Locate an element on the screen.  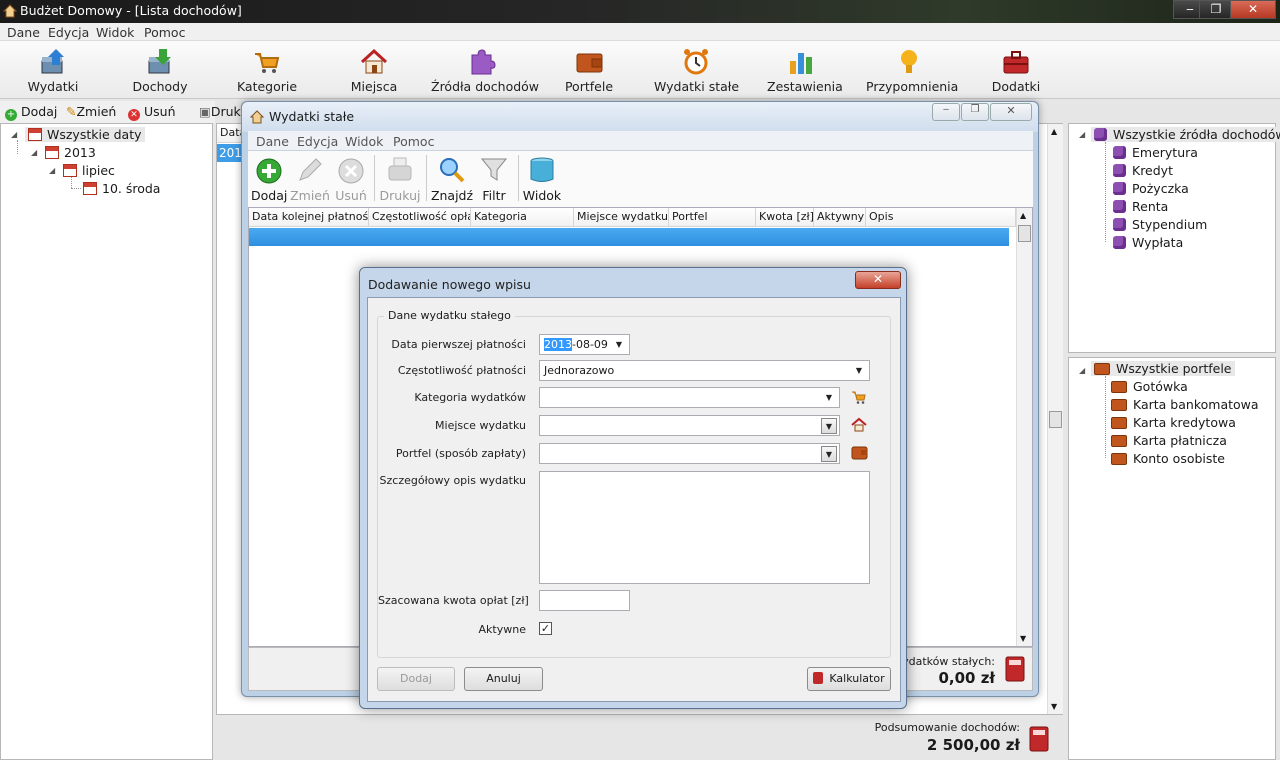
toolbar-miejsca: Miejsca is located at coordinates (374, 70).